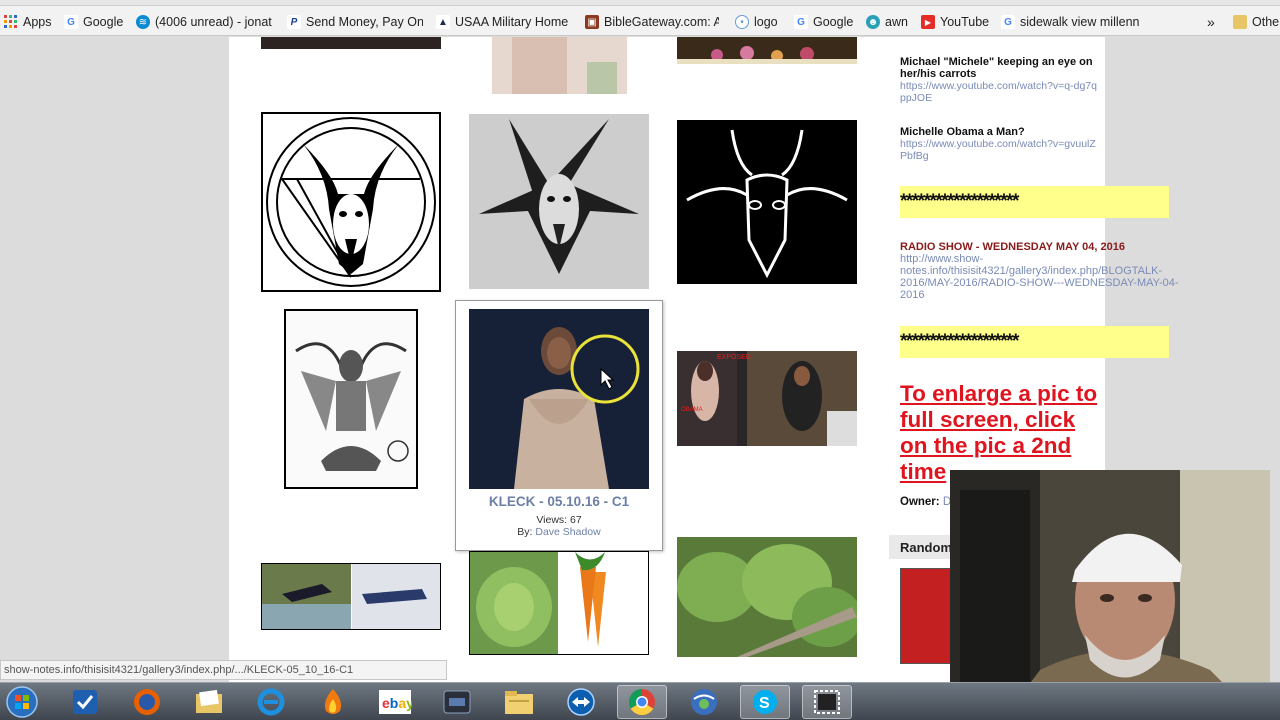 The width and height of the screenshot is (1280, 720). I want to click on owner-line: Owner: D, so click(925, 502).